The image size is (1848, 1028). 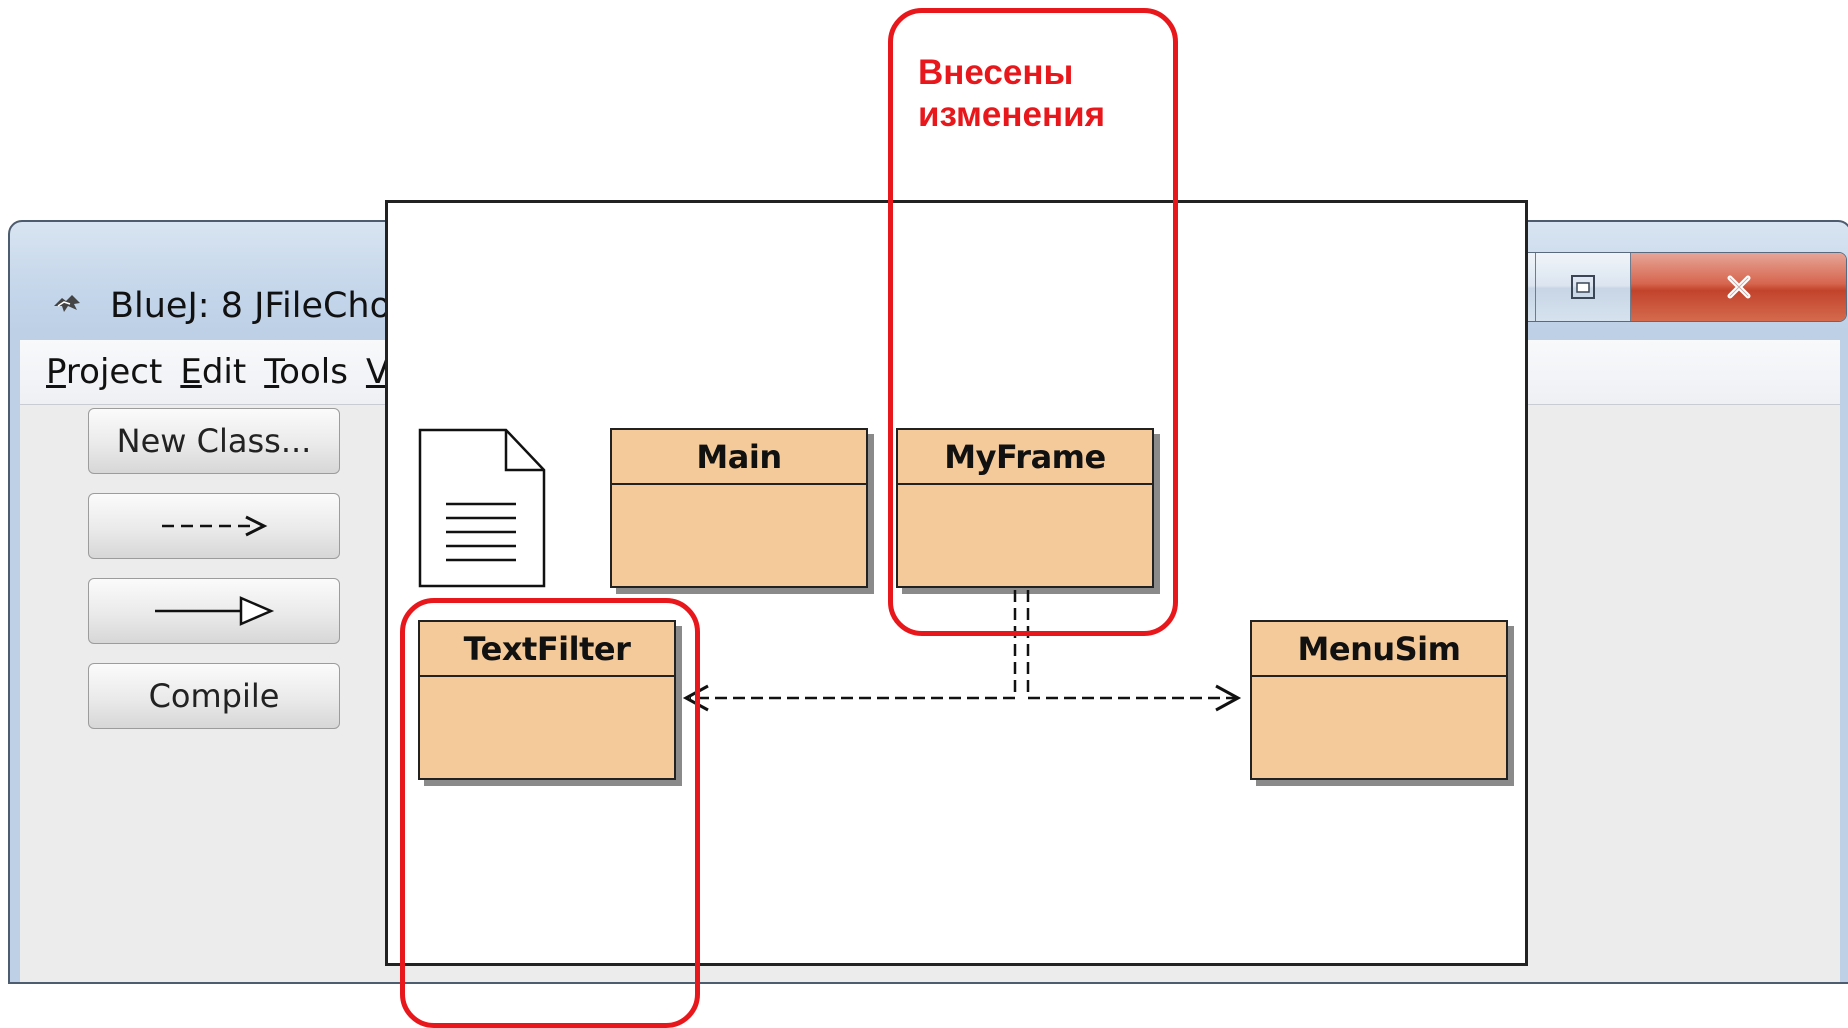 I want to click on dashed-arrow-icon, so click(x=215, y=526).